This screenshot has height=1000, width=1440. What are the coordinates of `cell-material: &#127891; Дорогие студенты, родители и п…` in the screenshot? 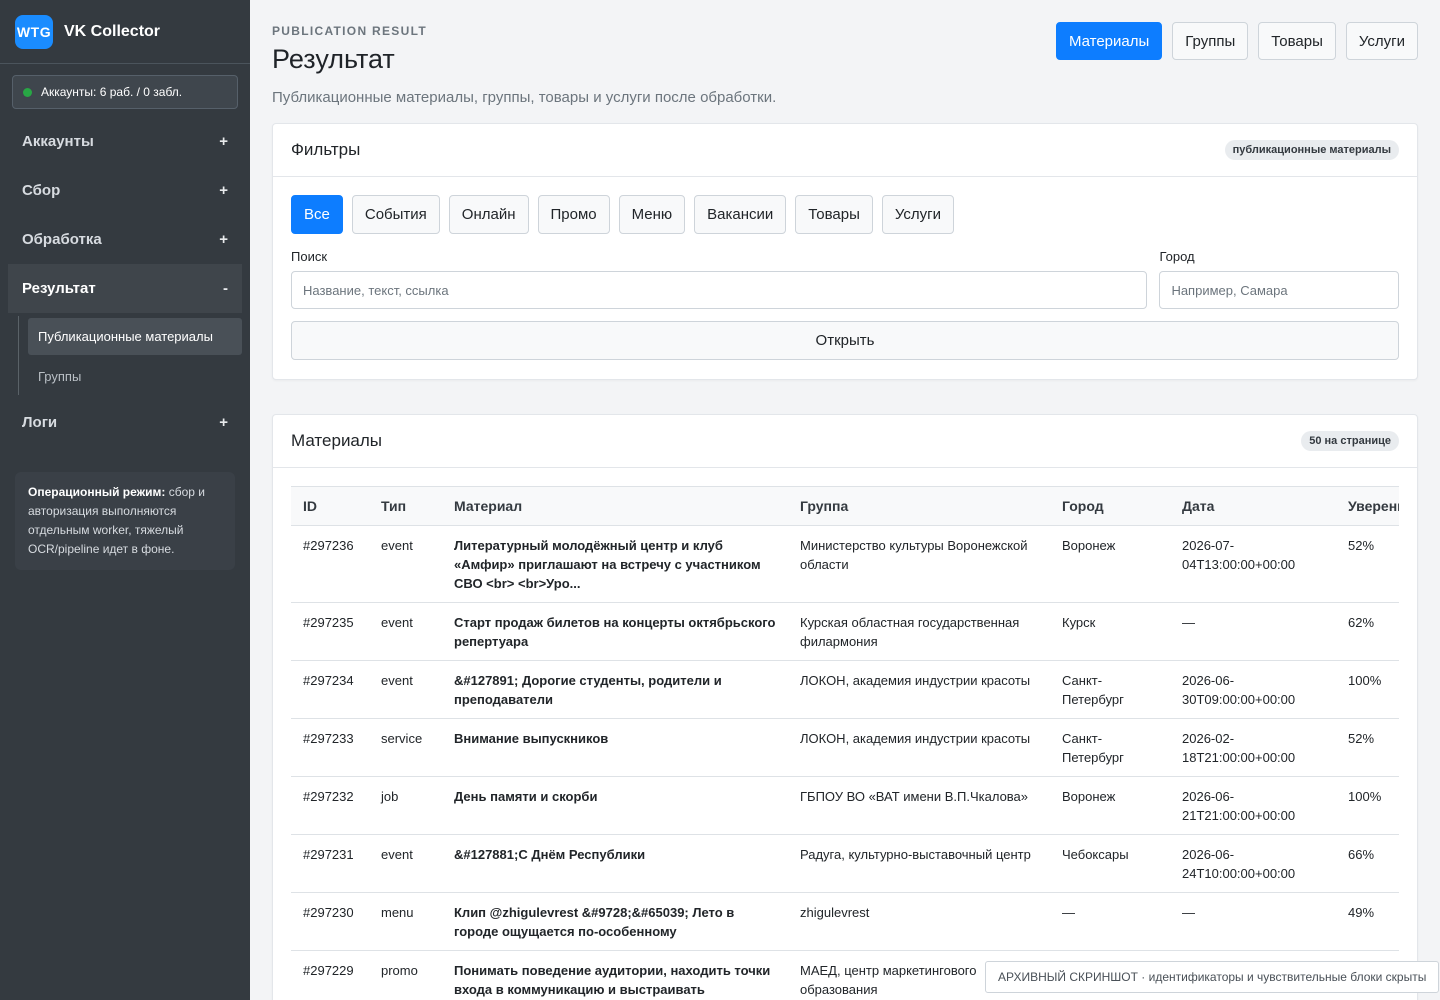 It's located at (615, 689).